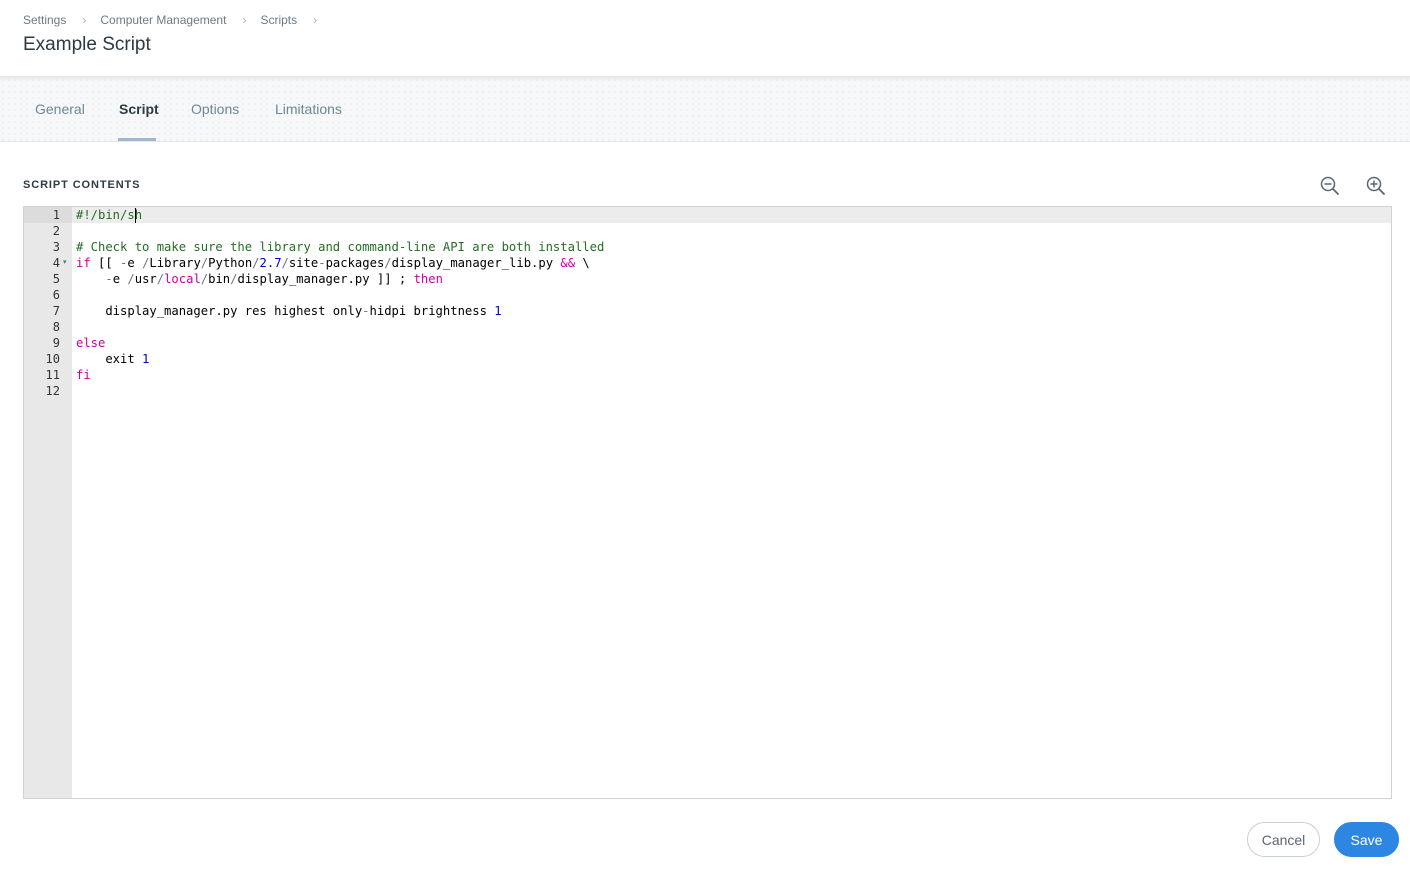  Describe the element at coordinates (303, 263) in the screenshot. I see `code-token: site` at that location.